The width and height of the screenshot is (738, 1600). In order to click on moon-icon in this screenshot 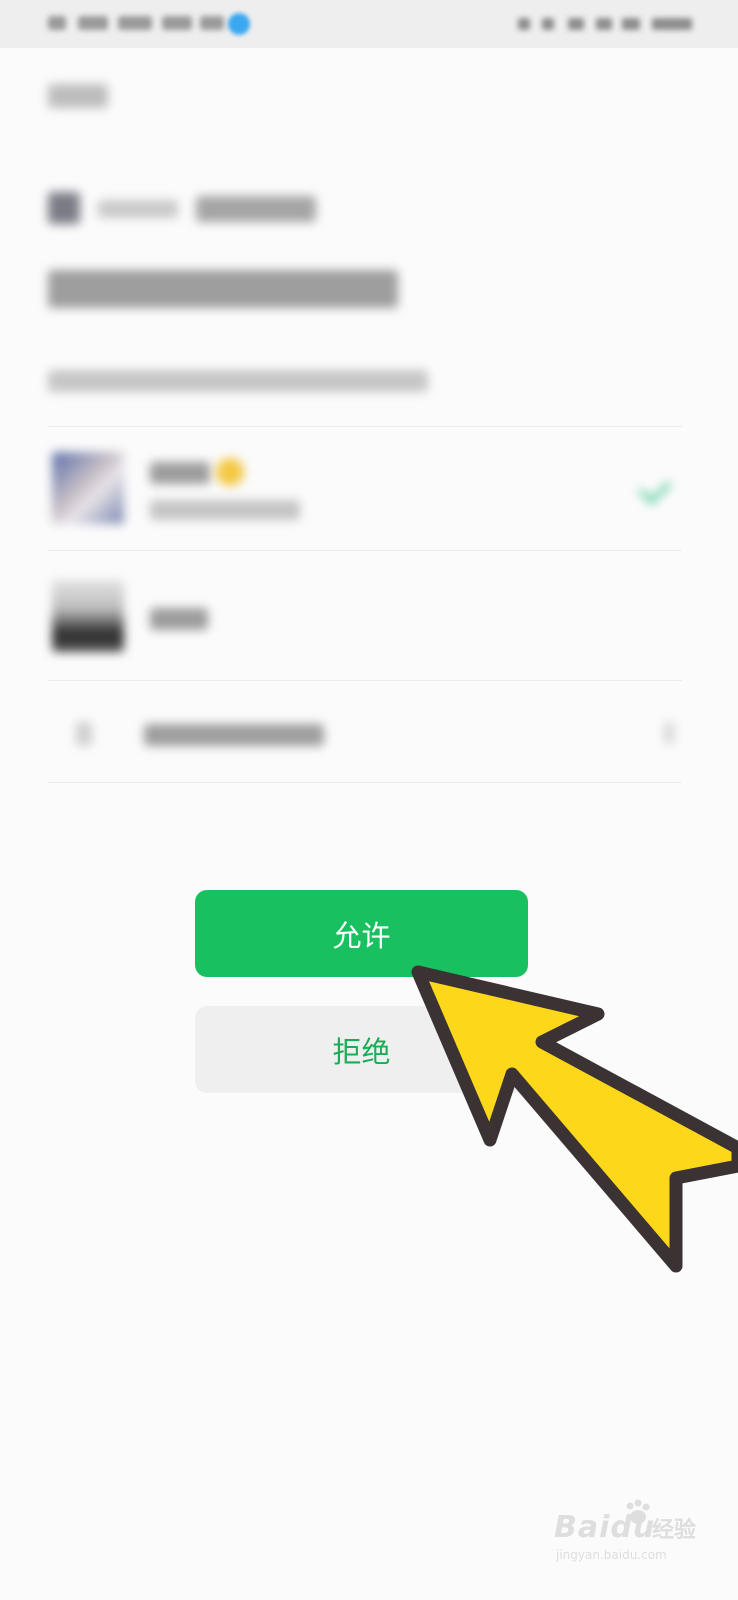, I will do `click(230, 472)`.